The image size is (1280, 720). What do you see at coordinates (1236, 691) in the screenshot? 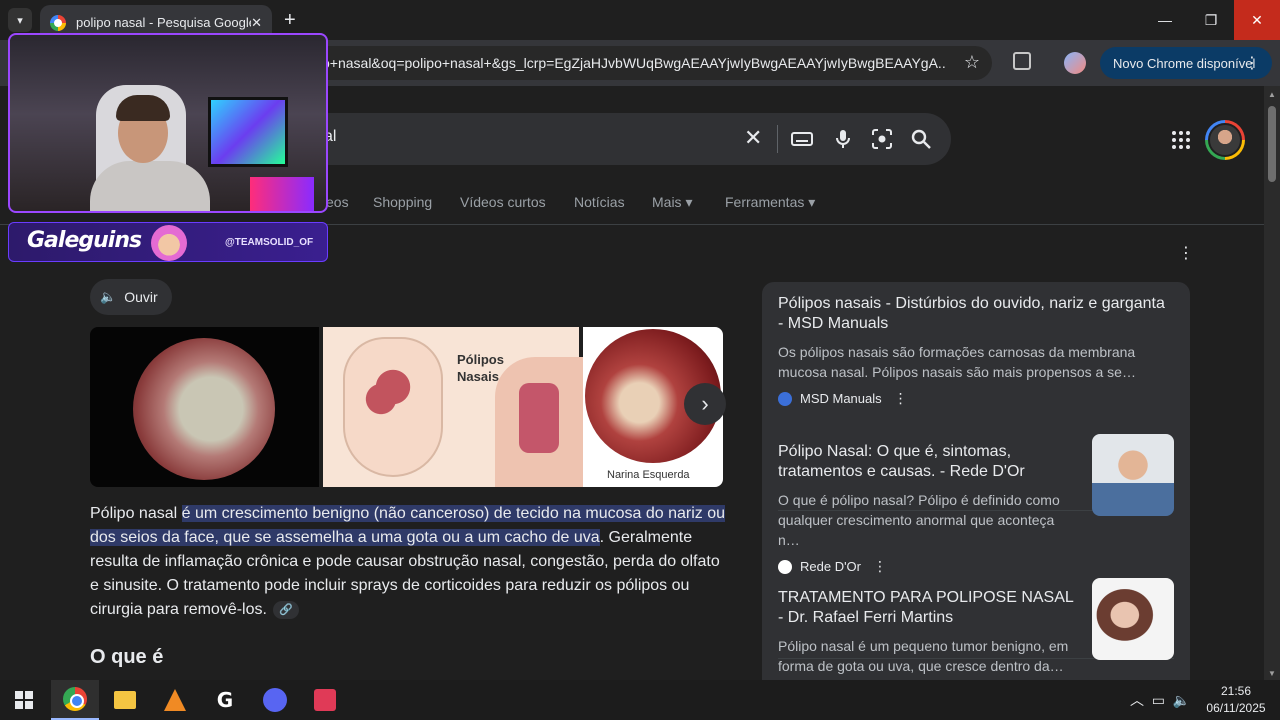
I see `clock-time: 21:56` at bounding box center [1236, 691].